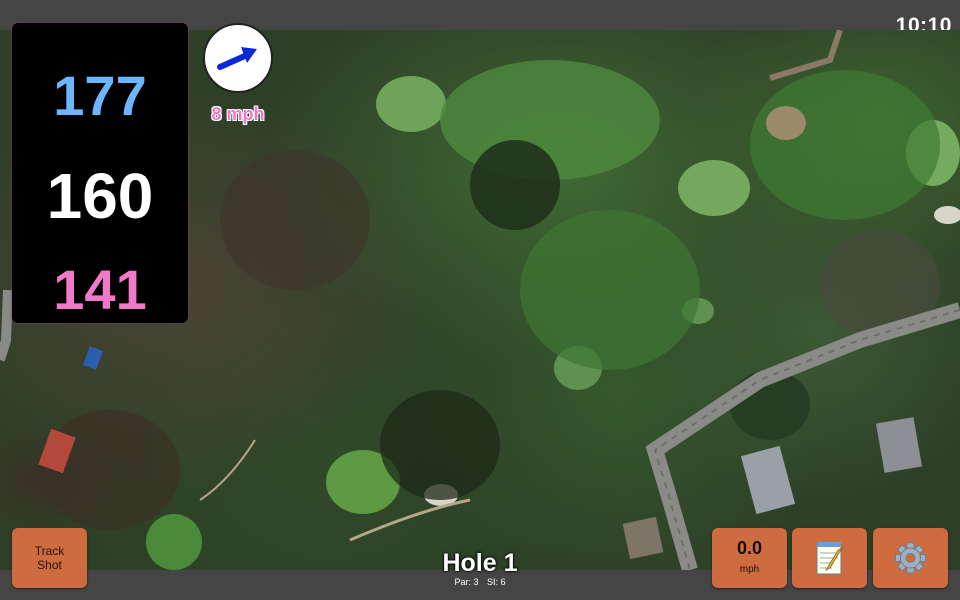 The image size is (960, 600). I want to click on hole-title: Hole 1, so click(480, 563).